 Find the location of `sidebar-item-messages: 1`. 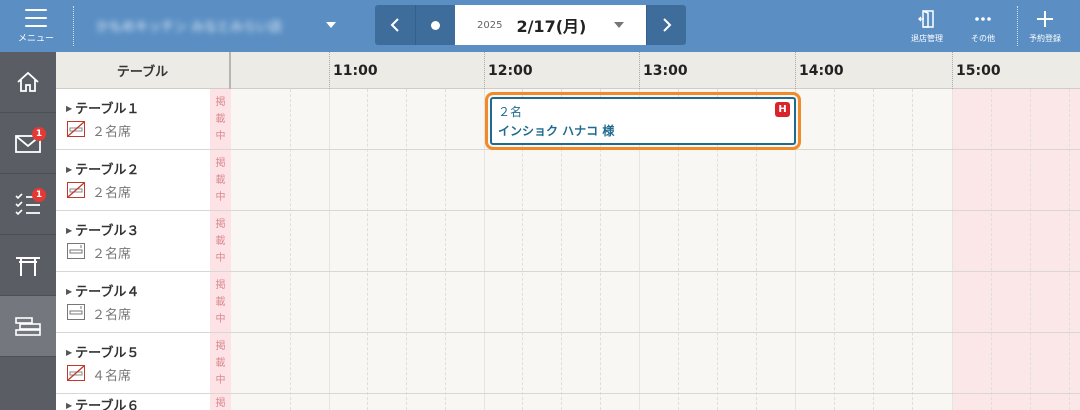

sidebar-item-messages: 1 is located at coordinates (28, 143).